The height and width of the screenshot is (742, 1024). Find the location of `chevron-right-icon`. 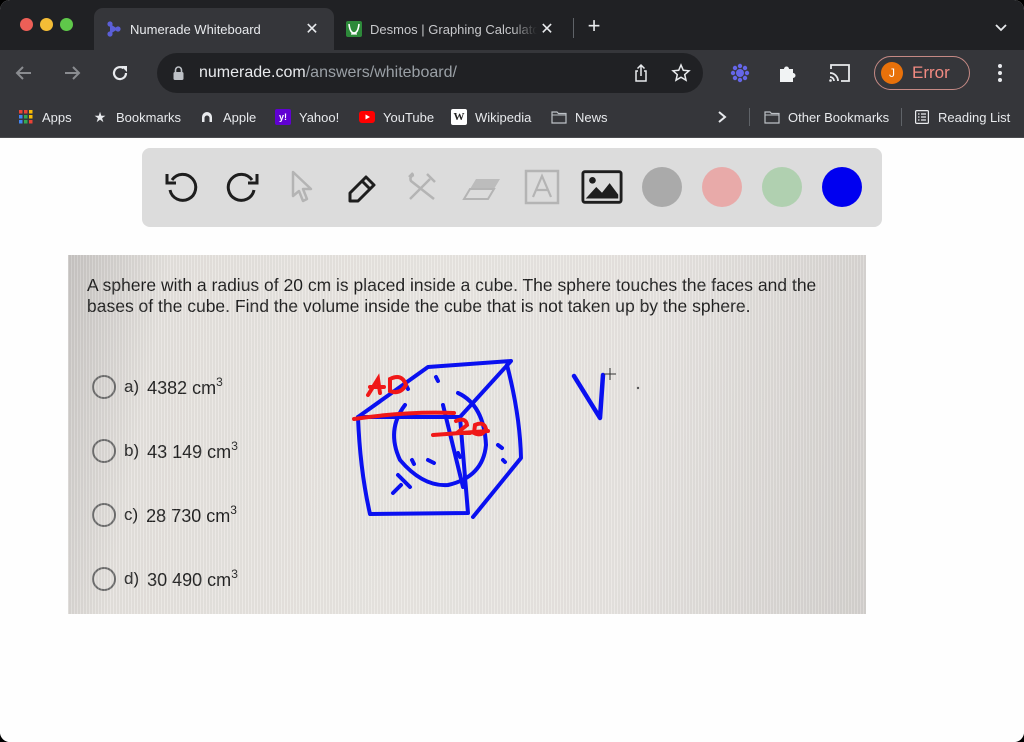

chevron-right-icon is located at coordinates (722, 117).